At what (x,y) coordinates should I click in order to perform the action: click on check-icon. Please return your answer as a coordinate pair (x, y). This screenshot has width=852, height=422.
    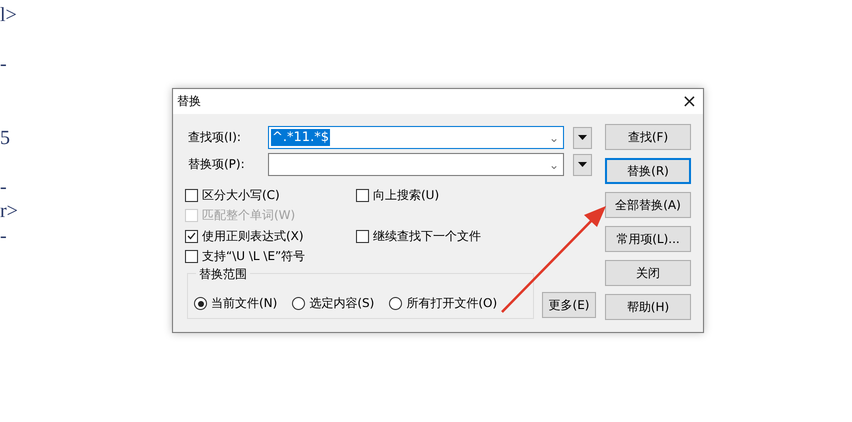
    Looking at the image, I should click on (191, 236).